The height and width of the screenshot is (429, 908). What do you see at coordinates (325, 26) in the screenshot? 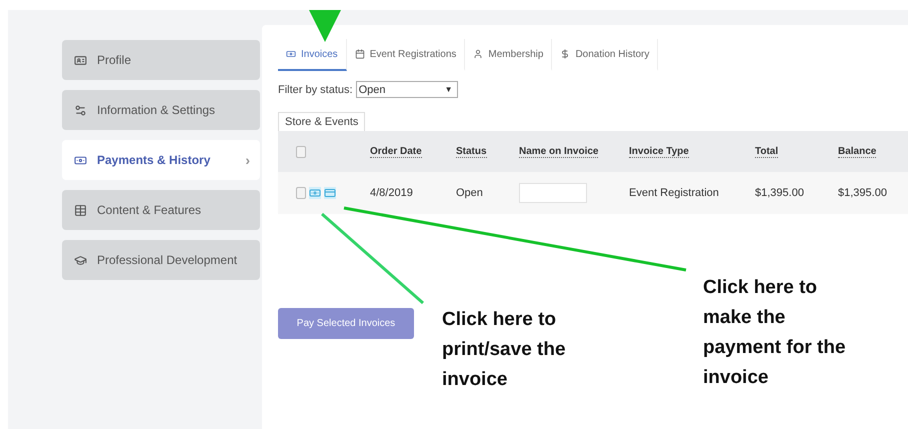
I see `pointer-arrow` at bounding box center [325, 26].